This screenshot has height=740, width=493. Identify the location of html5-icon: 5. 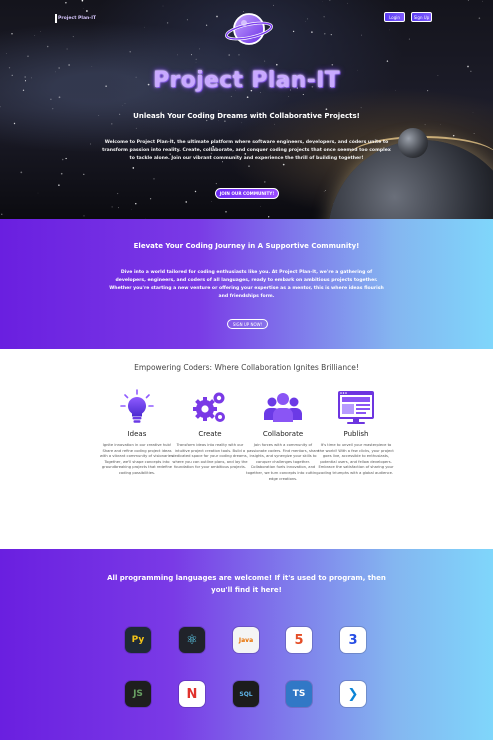
(299, 640).